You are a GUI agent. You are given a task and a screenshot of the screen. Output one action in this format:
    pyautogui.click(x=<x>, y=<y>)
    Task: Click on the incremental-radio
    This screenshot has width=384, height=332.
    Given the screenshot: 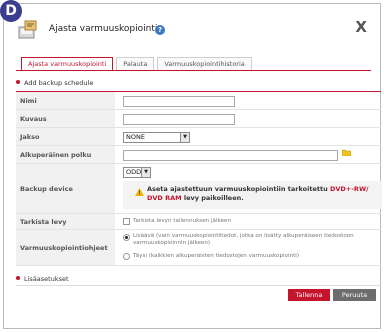 What is the action you would take?
    pyautogui.click(x=126, y=237)
    